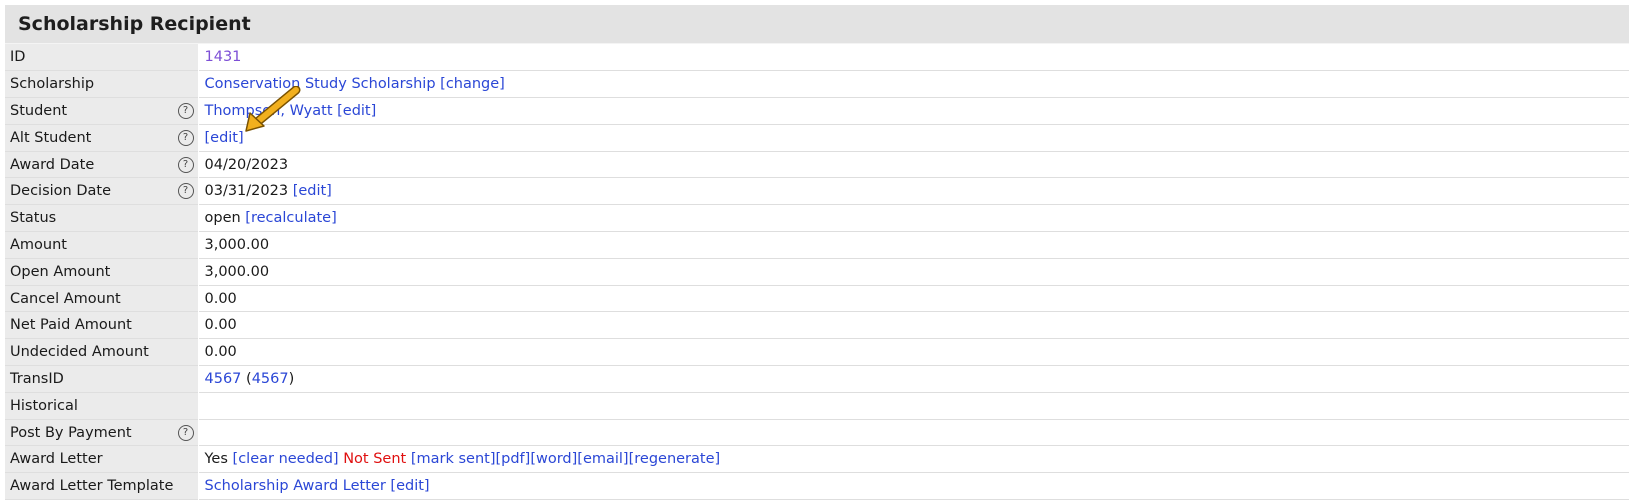  I want to click on row-decision-date: Decision Date? 03/31/2023 [edit], so click(817, 191).